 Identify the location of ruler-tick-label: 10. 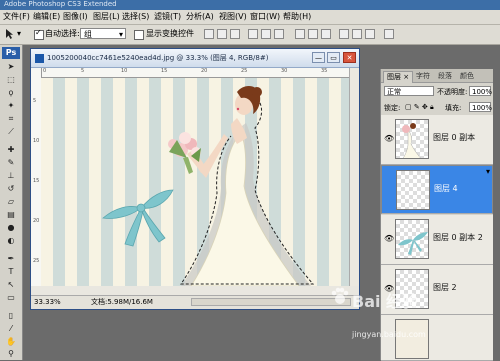
(124, 71).